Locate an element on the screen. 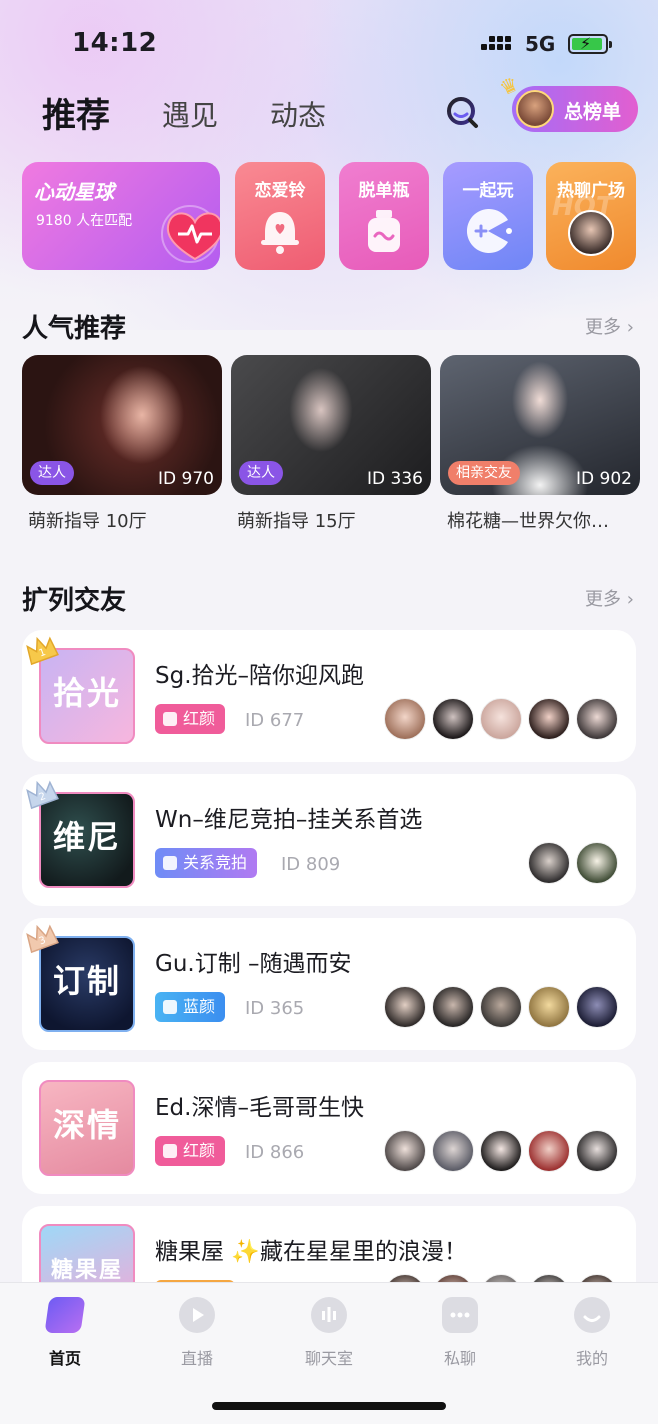 The width and height of the screenshot is (658, 1424). popular-card: 相亲交友 ID 902 is located at coordinates (540, 425).